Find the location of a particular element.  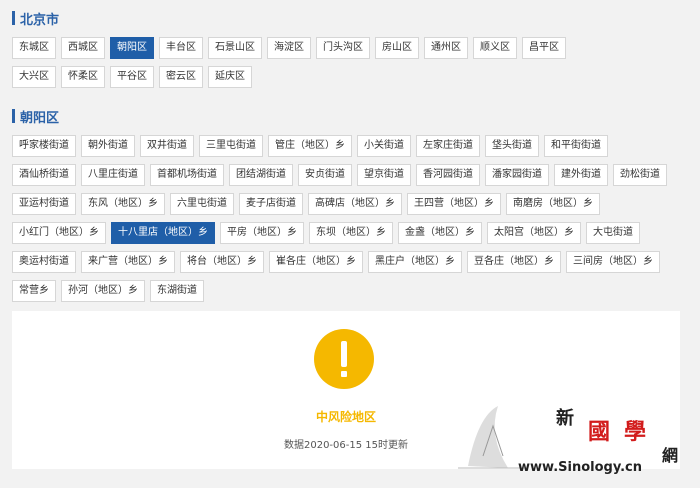

district-chip: 怀柔区 is located at coordinates (83, 77).